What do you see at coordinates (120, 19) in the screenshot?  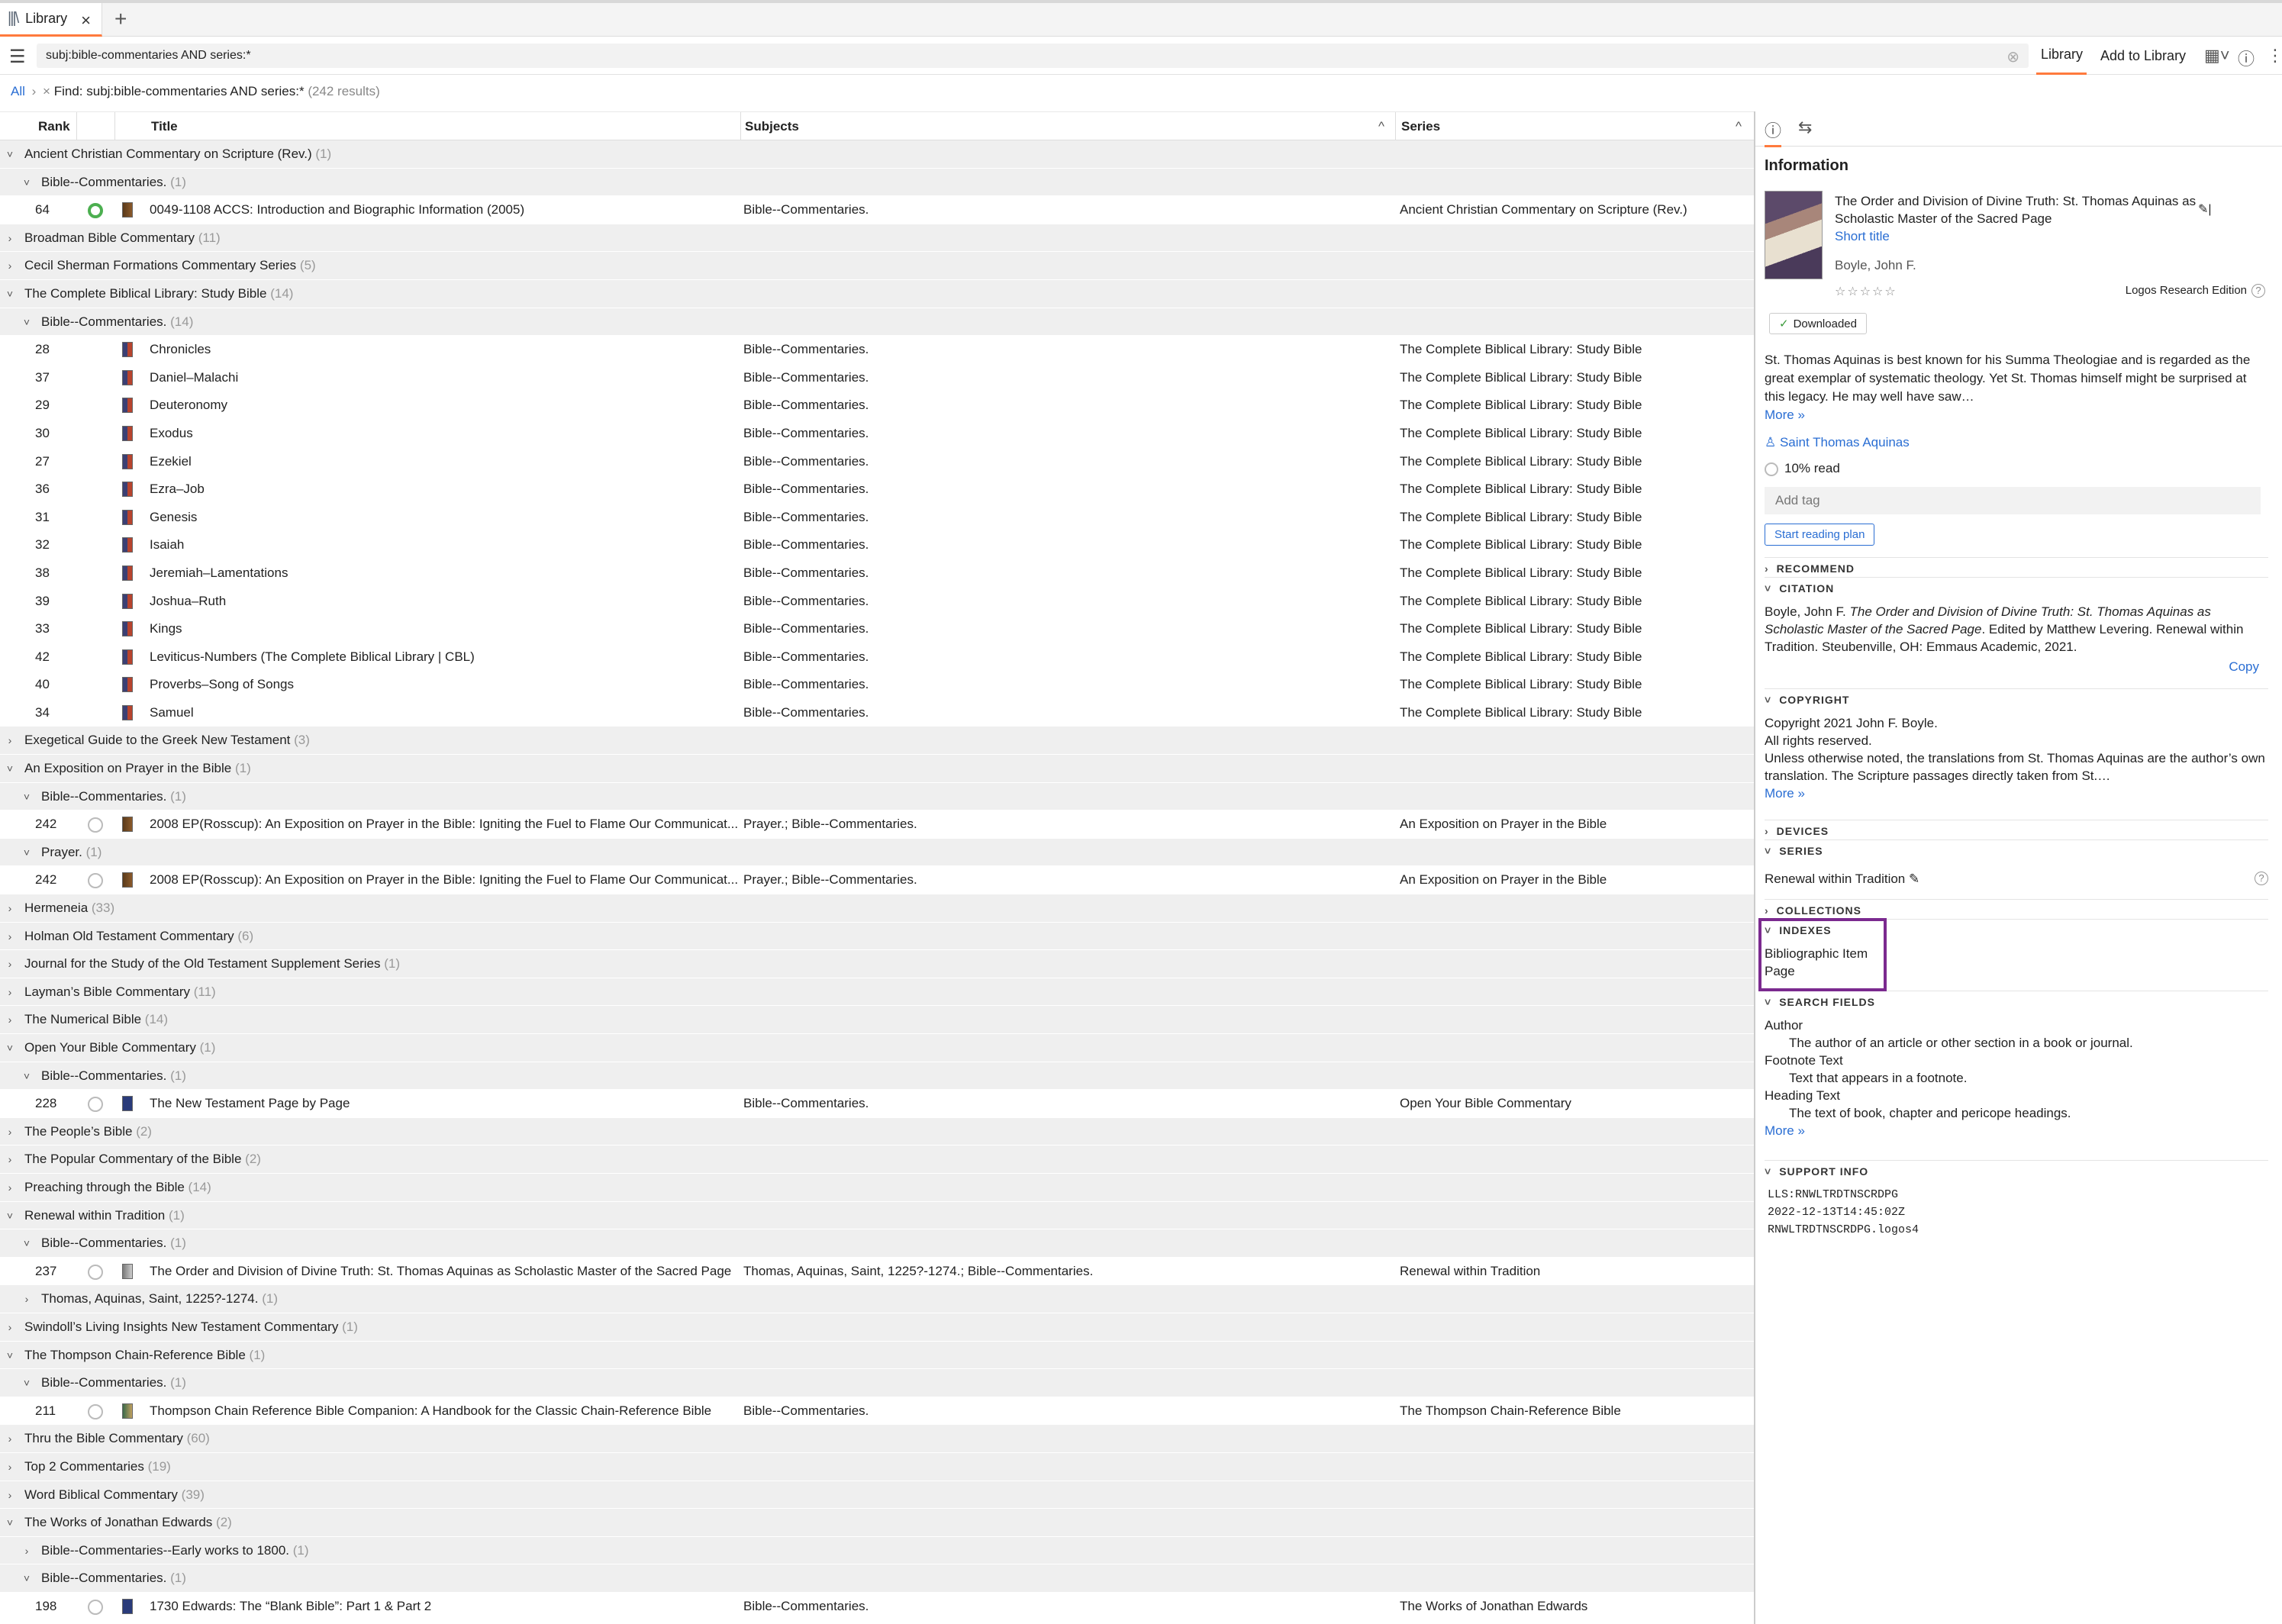 I see `new-tab-plus-icon: +` at bounding box center [120, 19].